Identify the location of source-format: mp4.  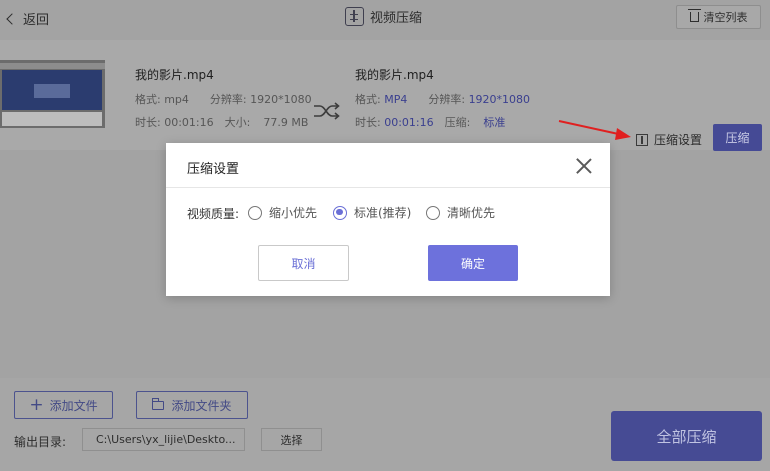
(176, 99).